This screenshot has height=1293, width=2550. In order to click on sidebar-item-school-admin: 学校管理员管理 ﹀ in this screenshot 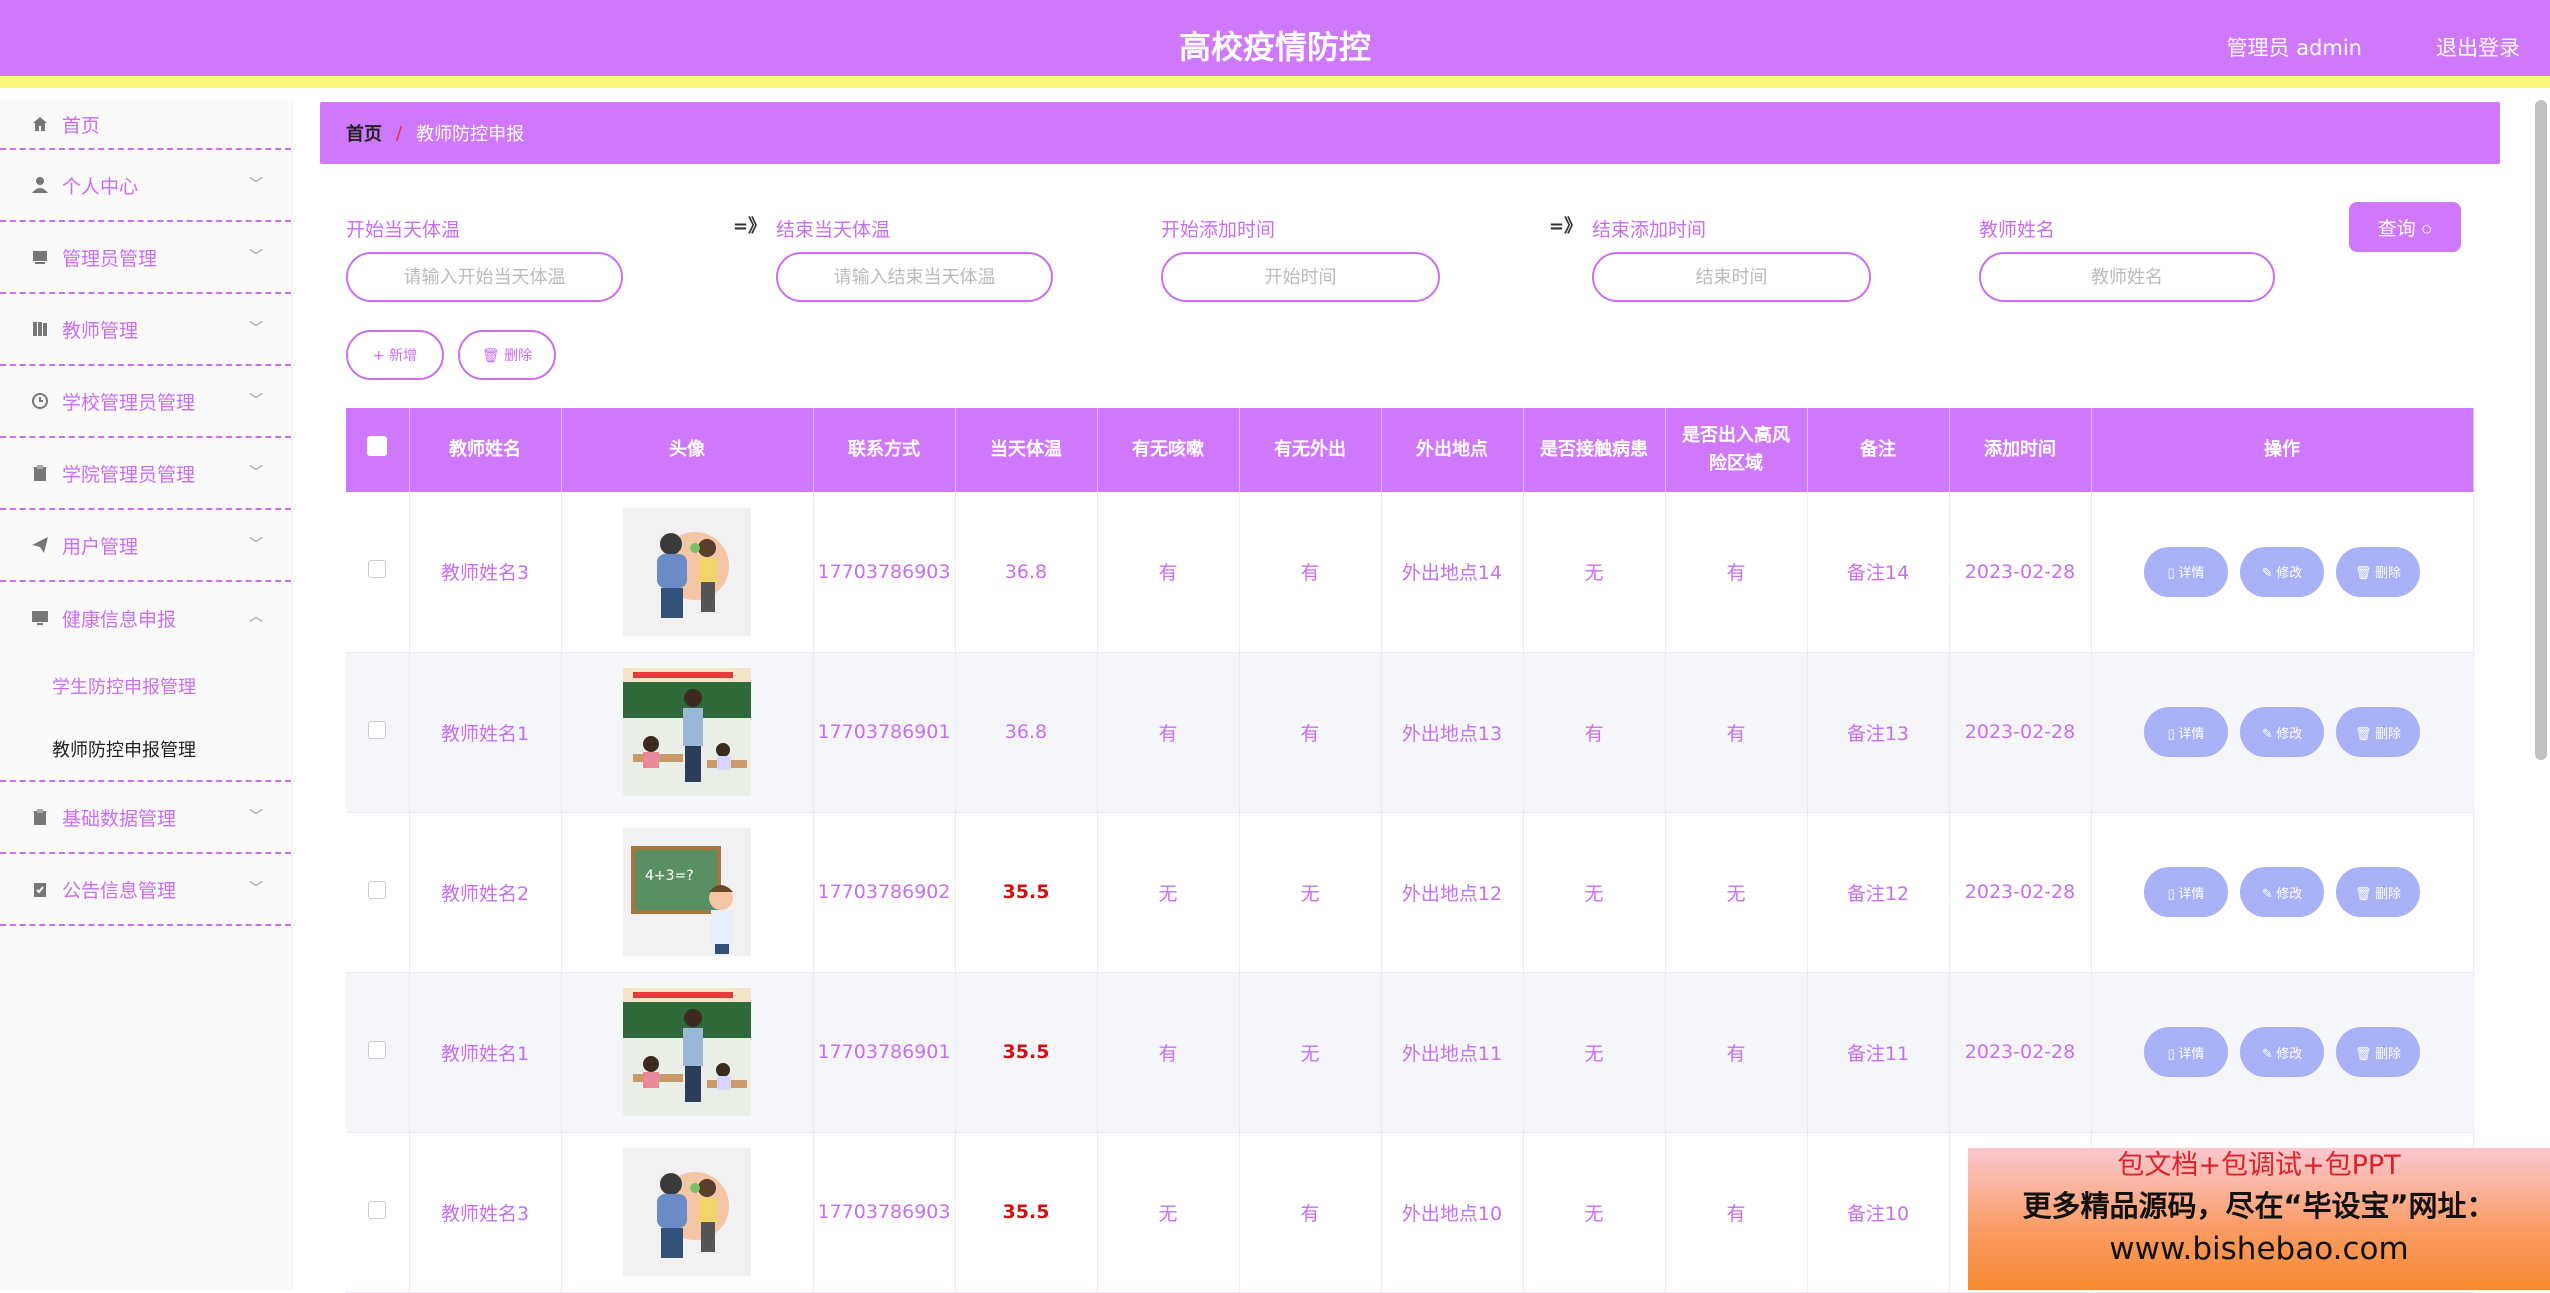, I will do `click(145, 402)`.